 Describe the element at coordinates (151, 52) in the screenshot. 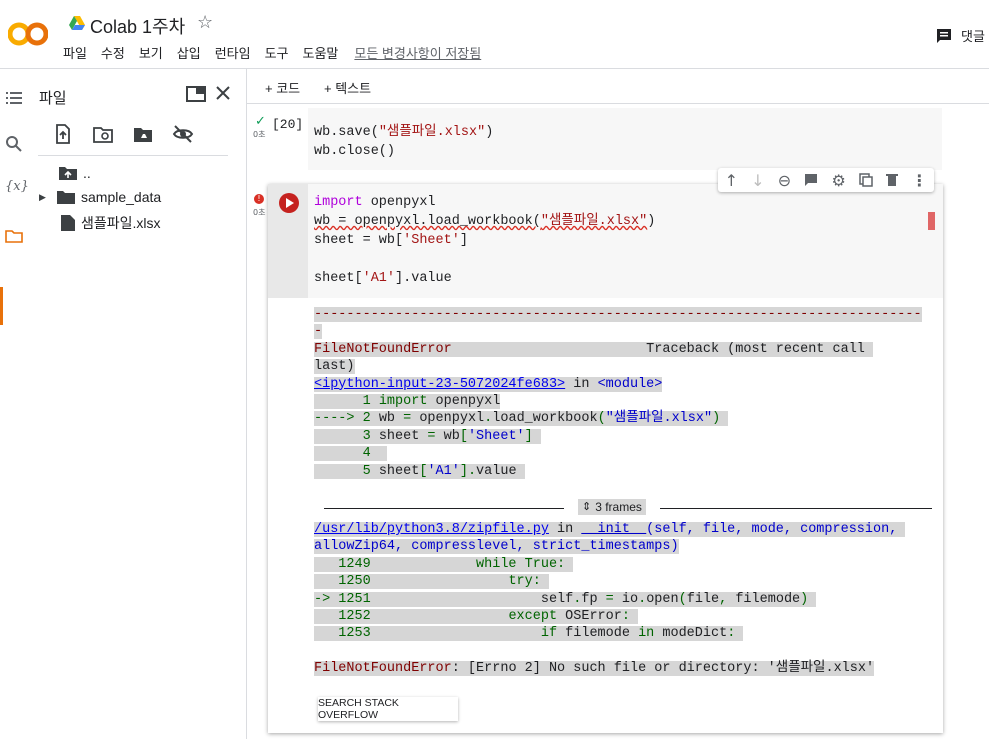

I see `menu-view: 보기` at that location.